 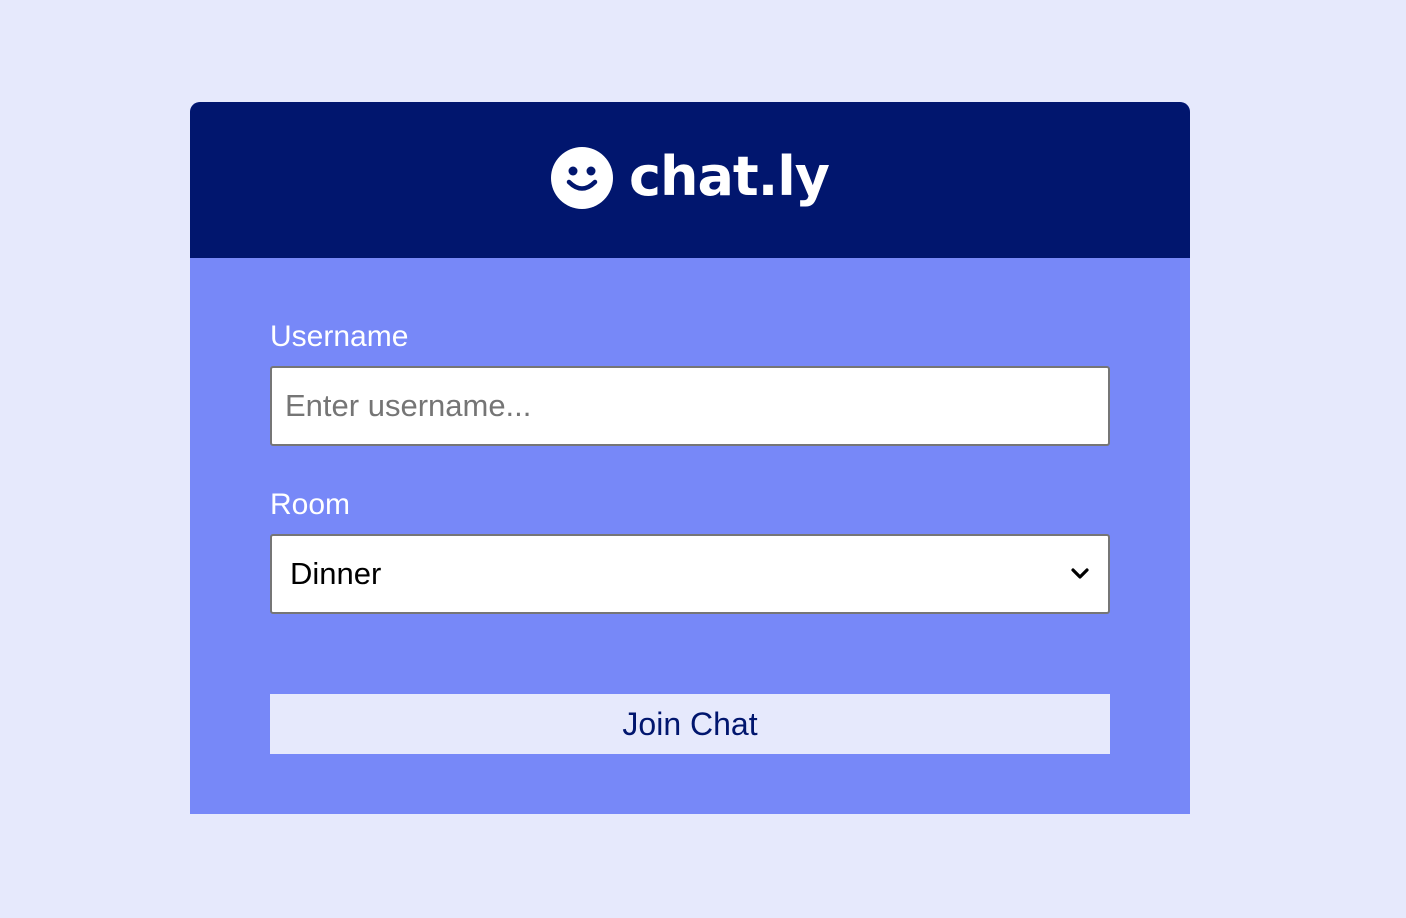 What do you see at coordinates (1080, 574) in the screenshot?
I see `chevron-down-icon` at bounding box center [1080, 574].